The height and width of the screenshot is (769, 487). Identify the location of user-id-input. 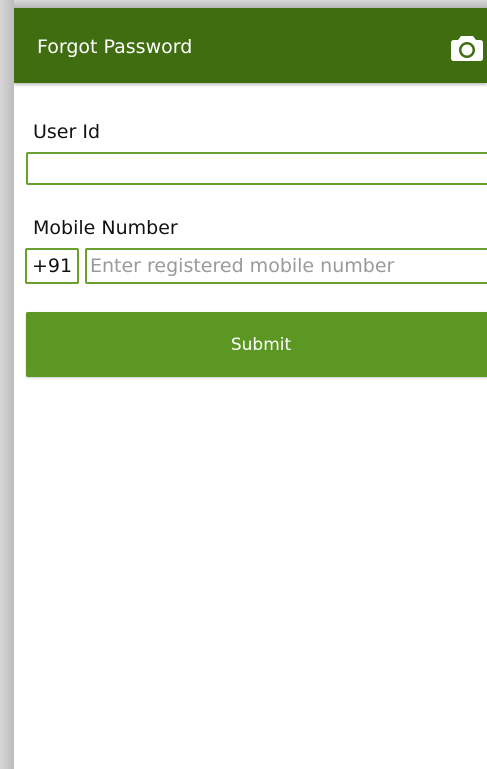
(256, 168).